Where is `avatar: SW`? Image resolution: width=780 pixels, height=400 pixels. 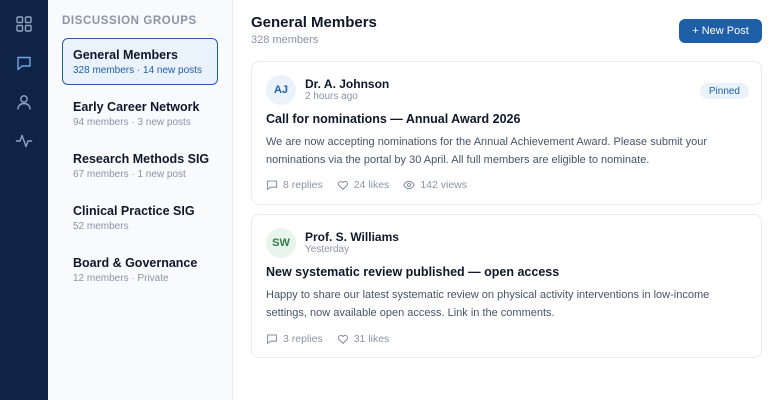
avatar: SW is located at coordinates (281, 243).